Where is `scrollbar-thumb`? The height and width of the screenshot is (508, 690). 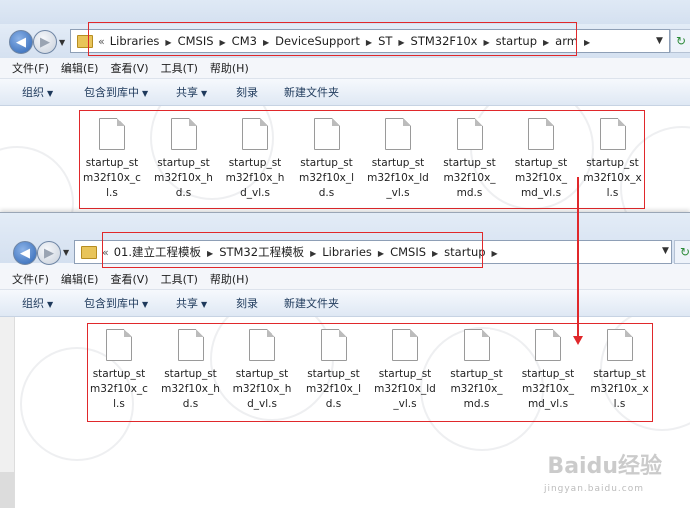
scrollbar-thumb is located at coordinates (7, 490).